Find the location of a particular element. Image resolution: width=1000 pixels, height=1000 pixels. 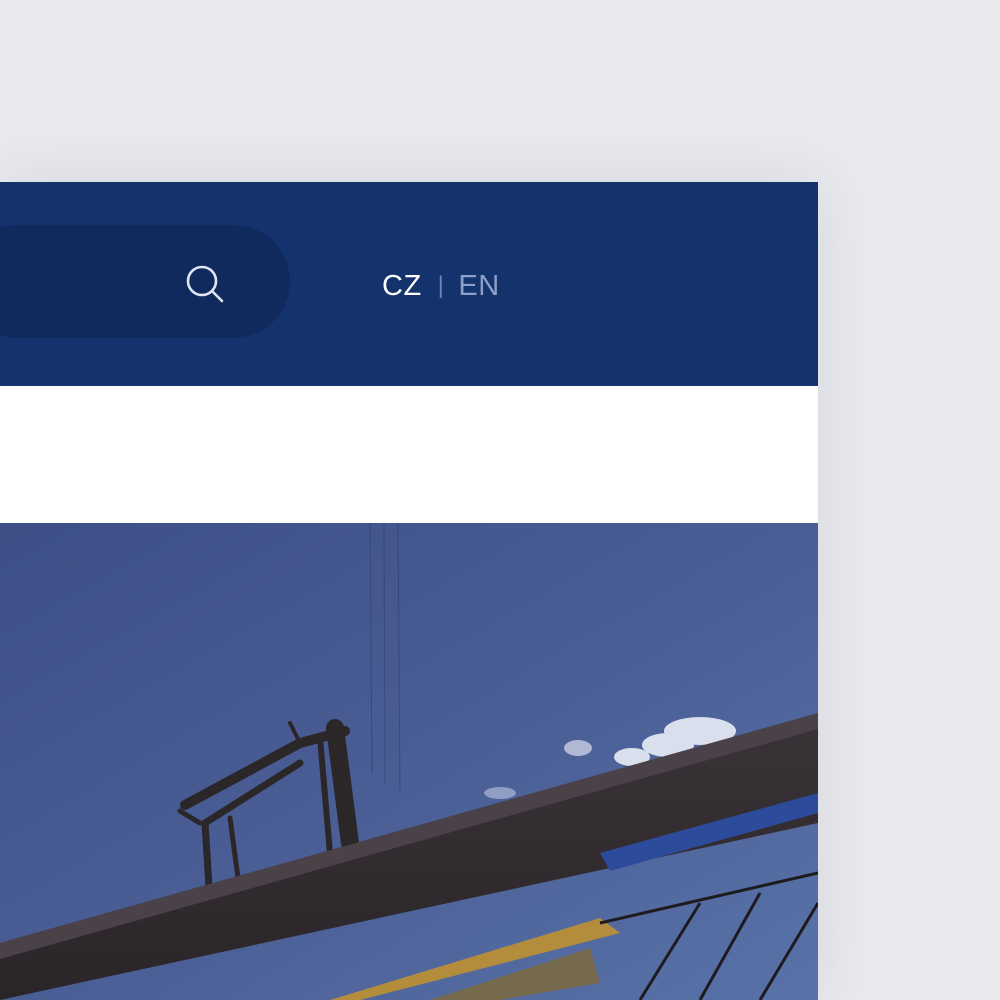

search-icon is located at coordinates (205, 284).